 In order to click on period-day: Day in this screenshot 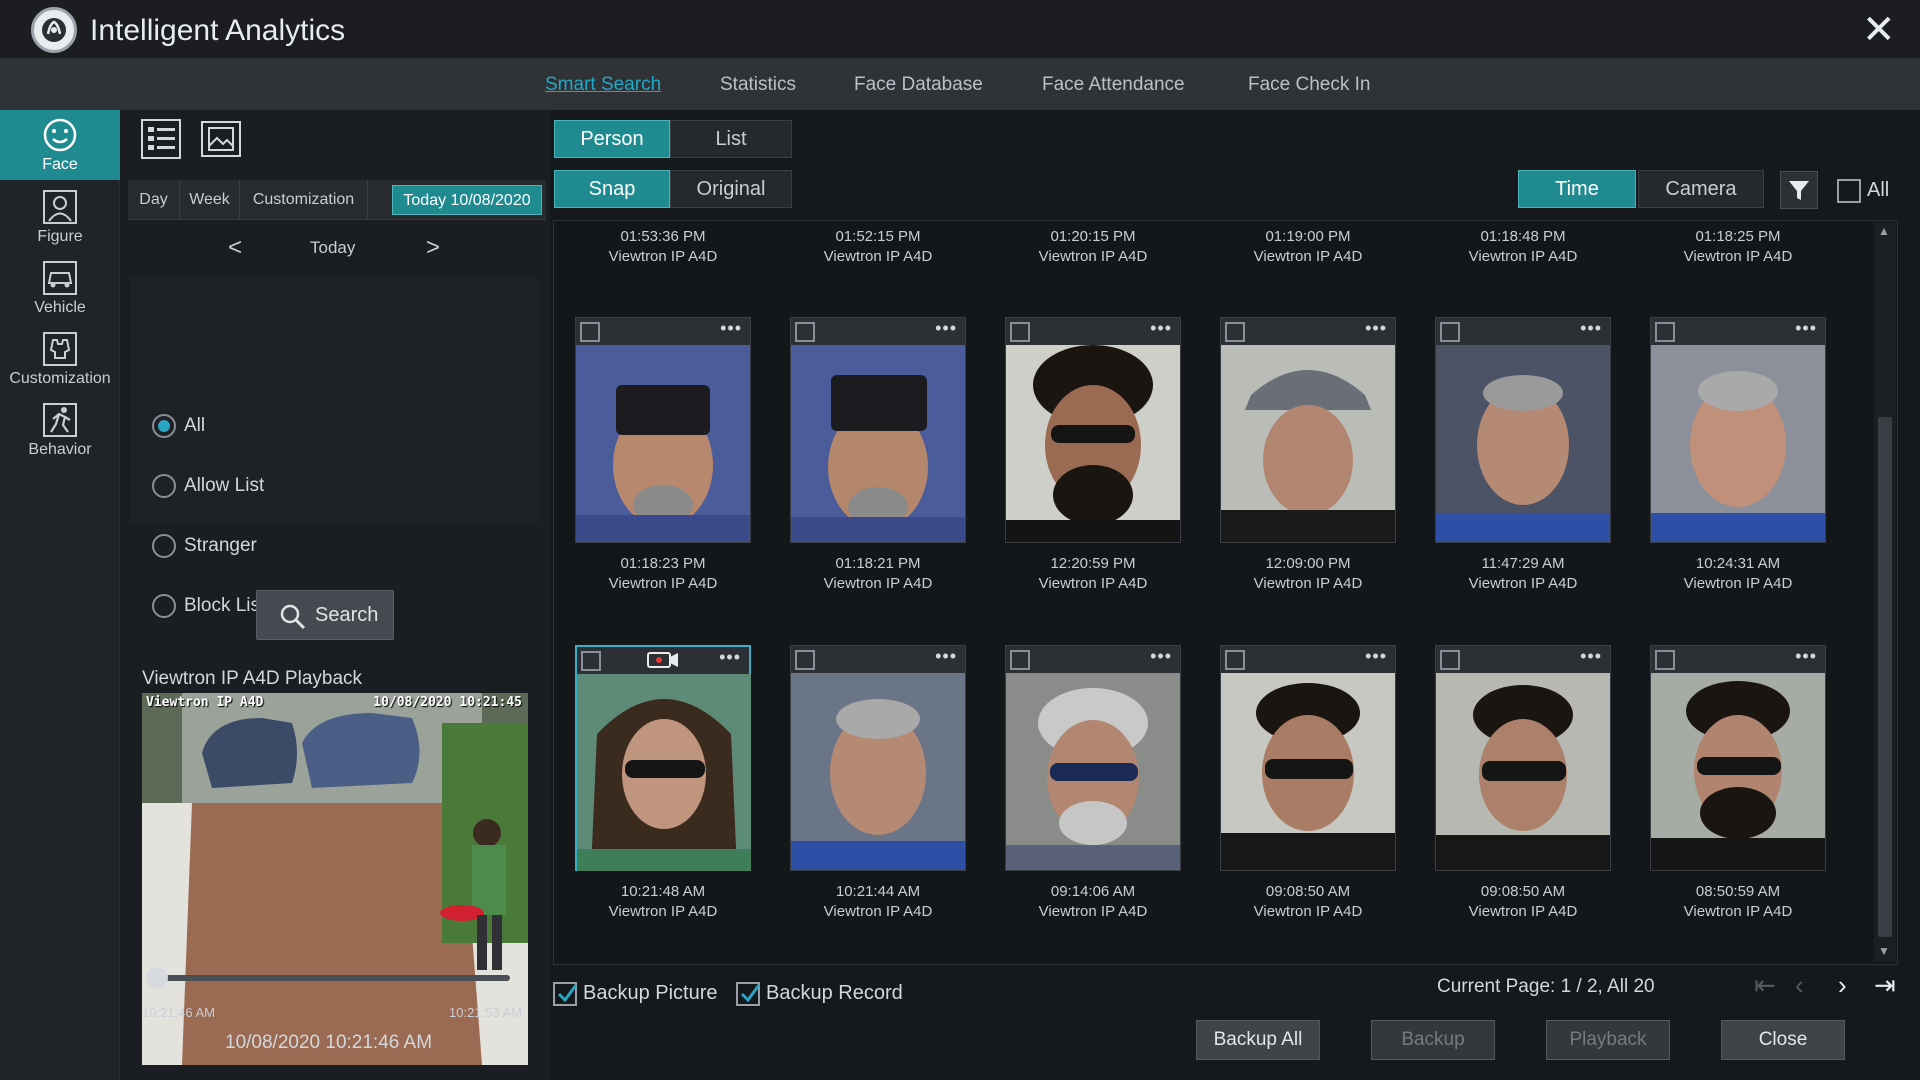, I will do `click(154, 200)`.